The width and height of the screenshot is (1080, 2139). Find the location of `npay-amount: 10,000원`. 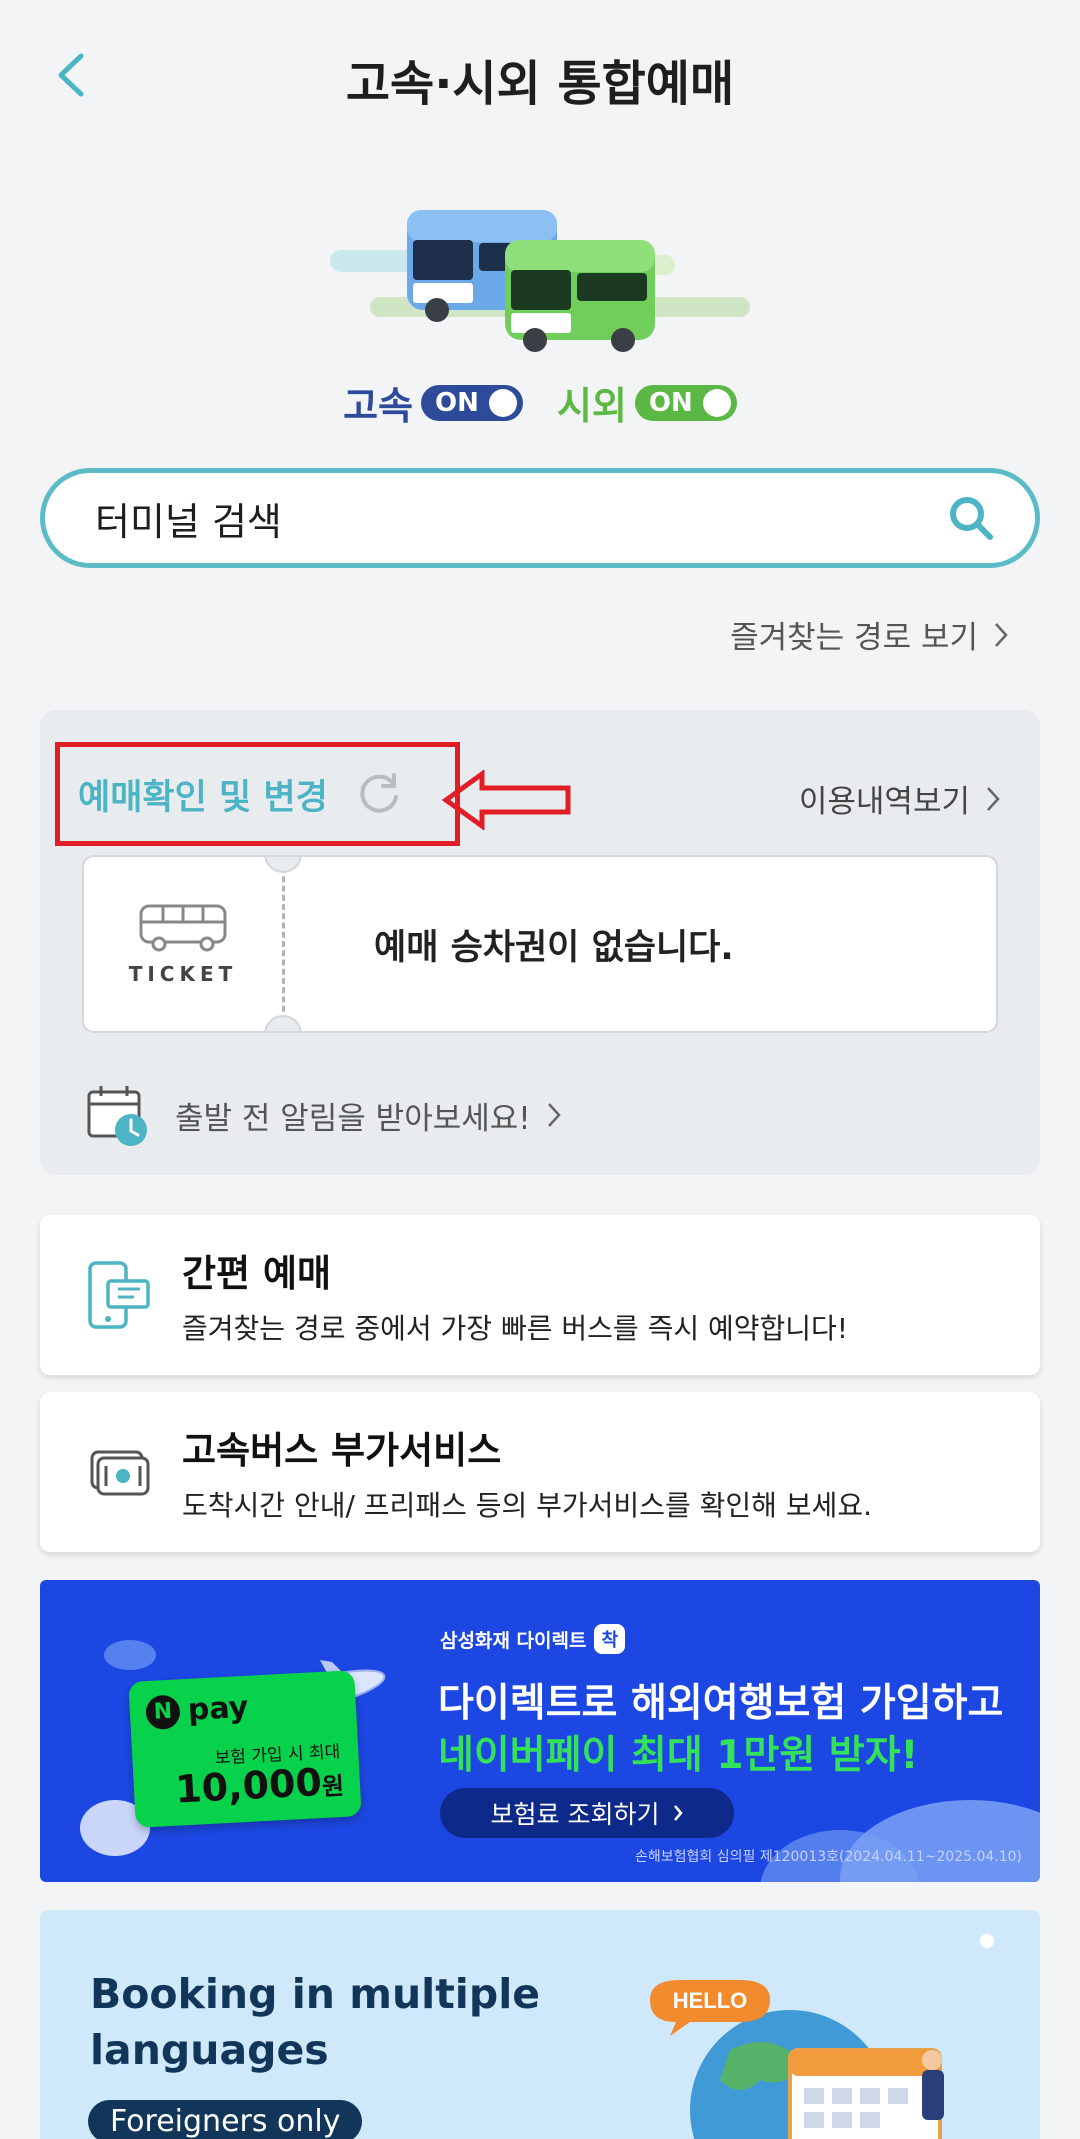

npay-amount: 10,000원 is located at coordinates (259, 1785).